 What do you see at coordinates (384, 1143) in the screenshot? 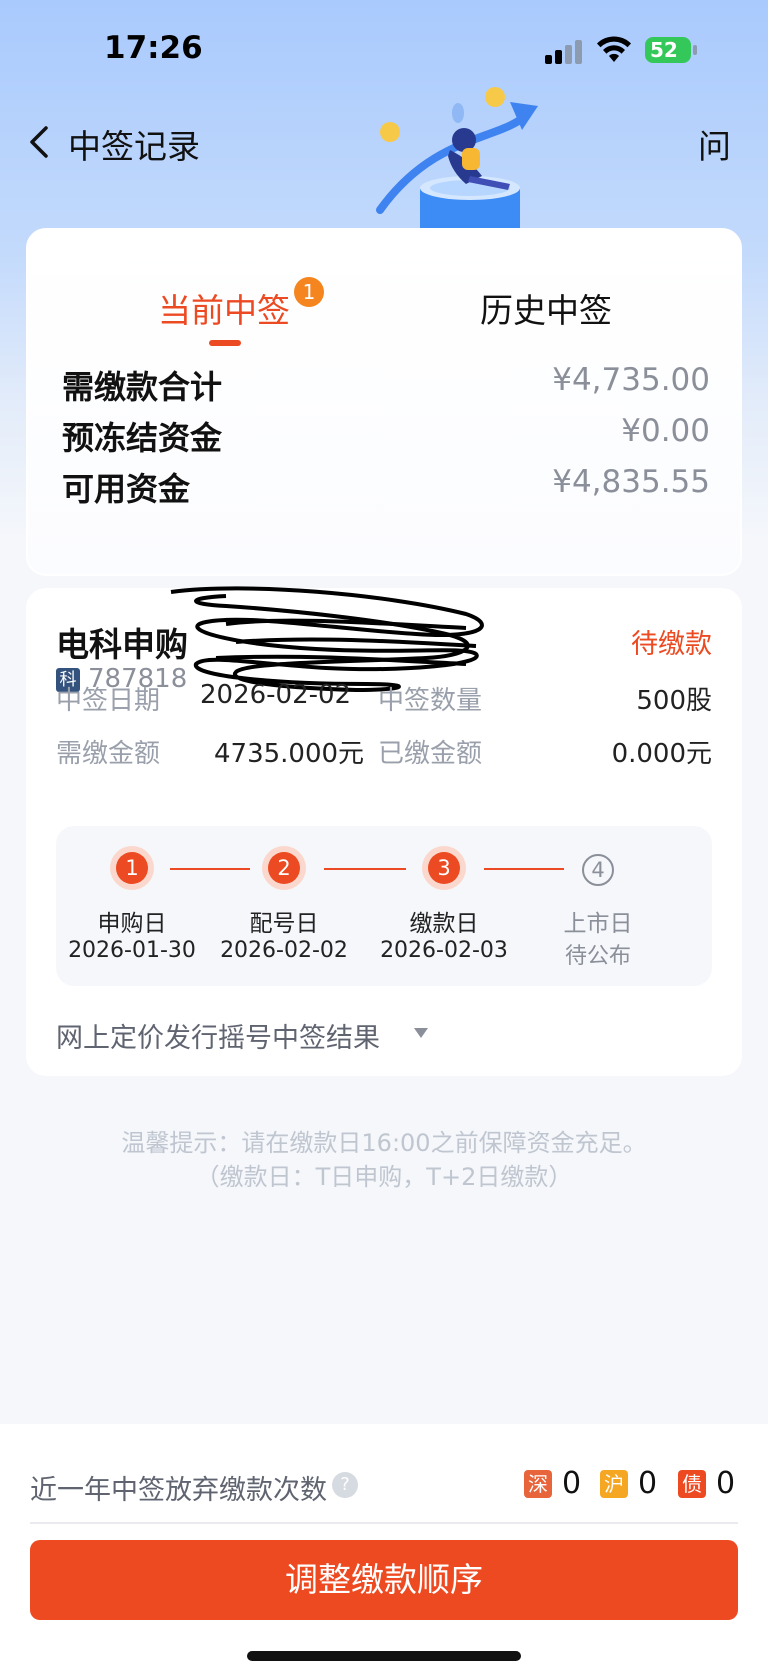
I see `notice-line: 温馨提示：请在缴款日16:00之前保障资金充足。` at bounding box center [384, 1143].